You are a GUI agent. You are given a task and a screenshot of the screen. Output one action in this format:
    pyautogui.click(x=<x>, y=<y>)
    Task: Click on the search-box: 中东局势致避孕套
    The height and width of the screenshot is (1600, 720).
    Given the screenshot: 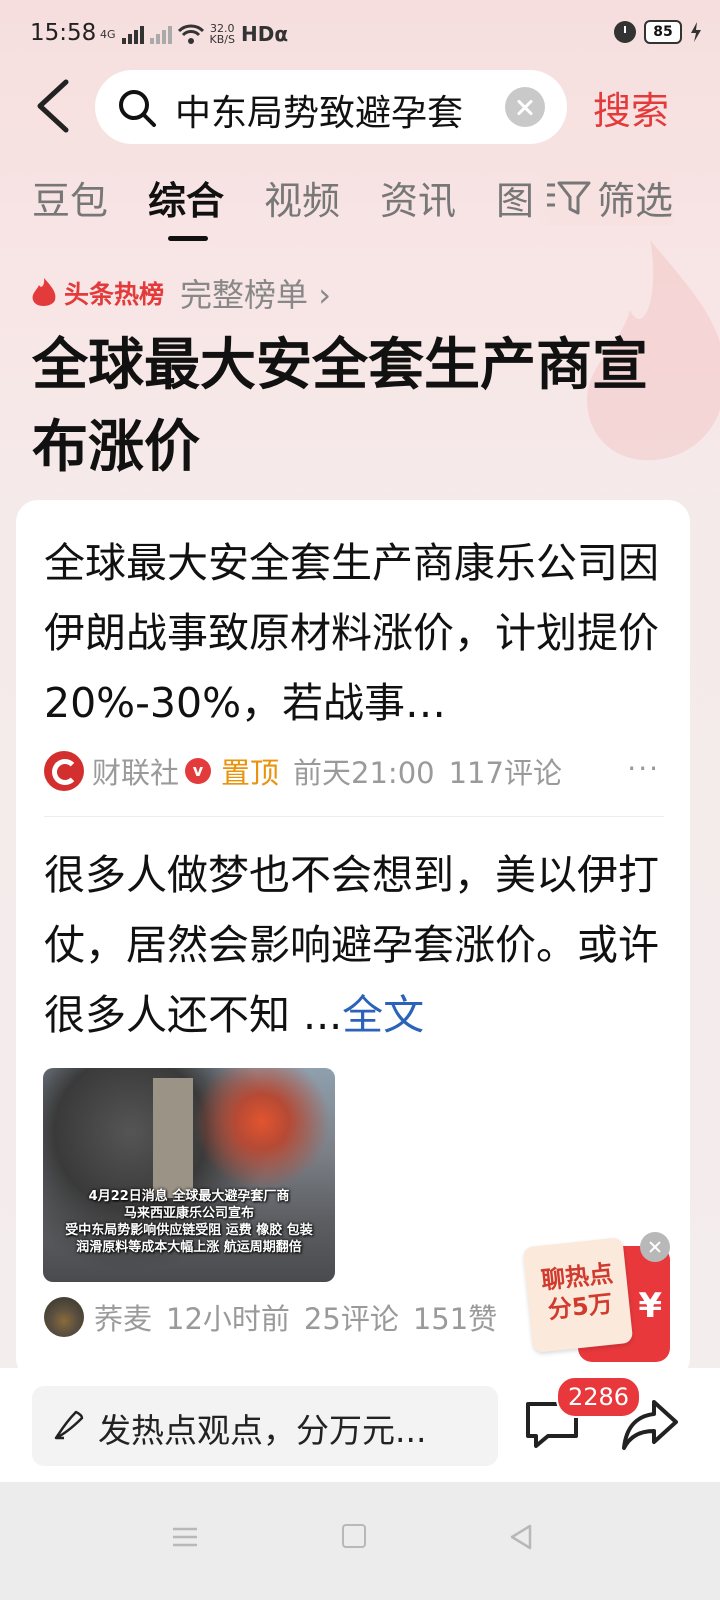 What is the action you would take?
    pyautogui.click(x=331, y=107)
    